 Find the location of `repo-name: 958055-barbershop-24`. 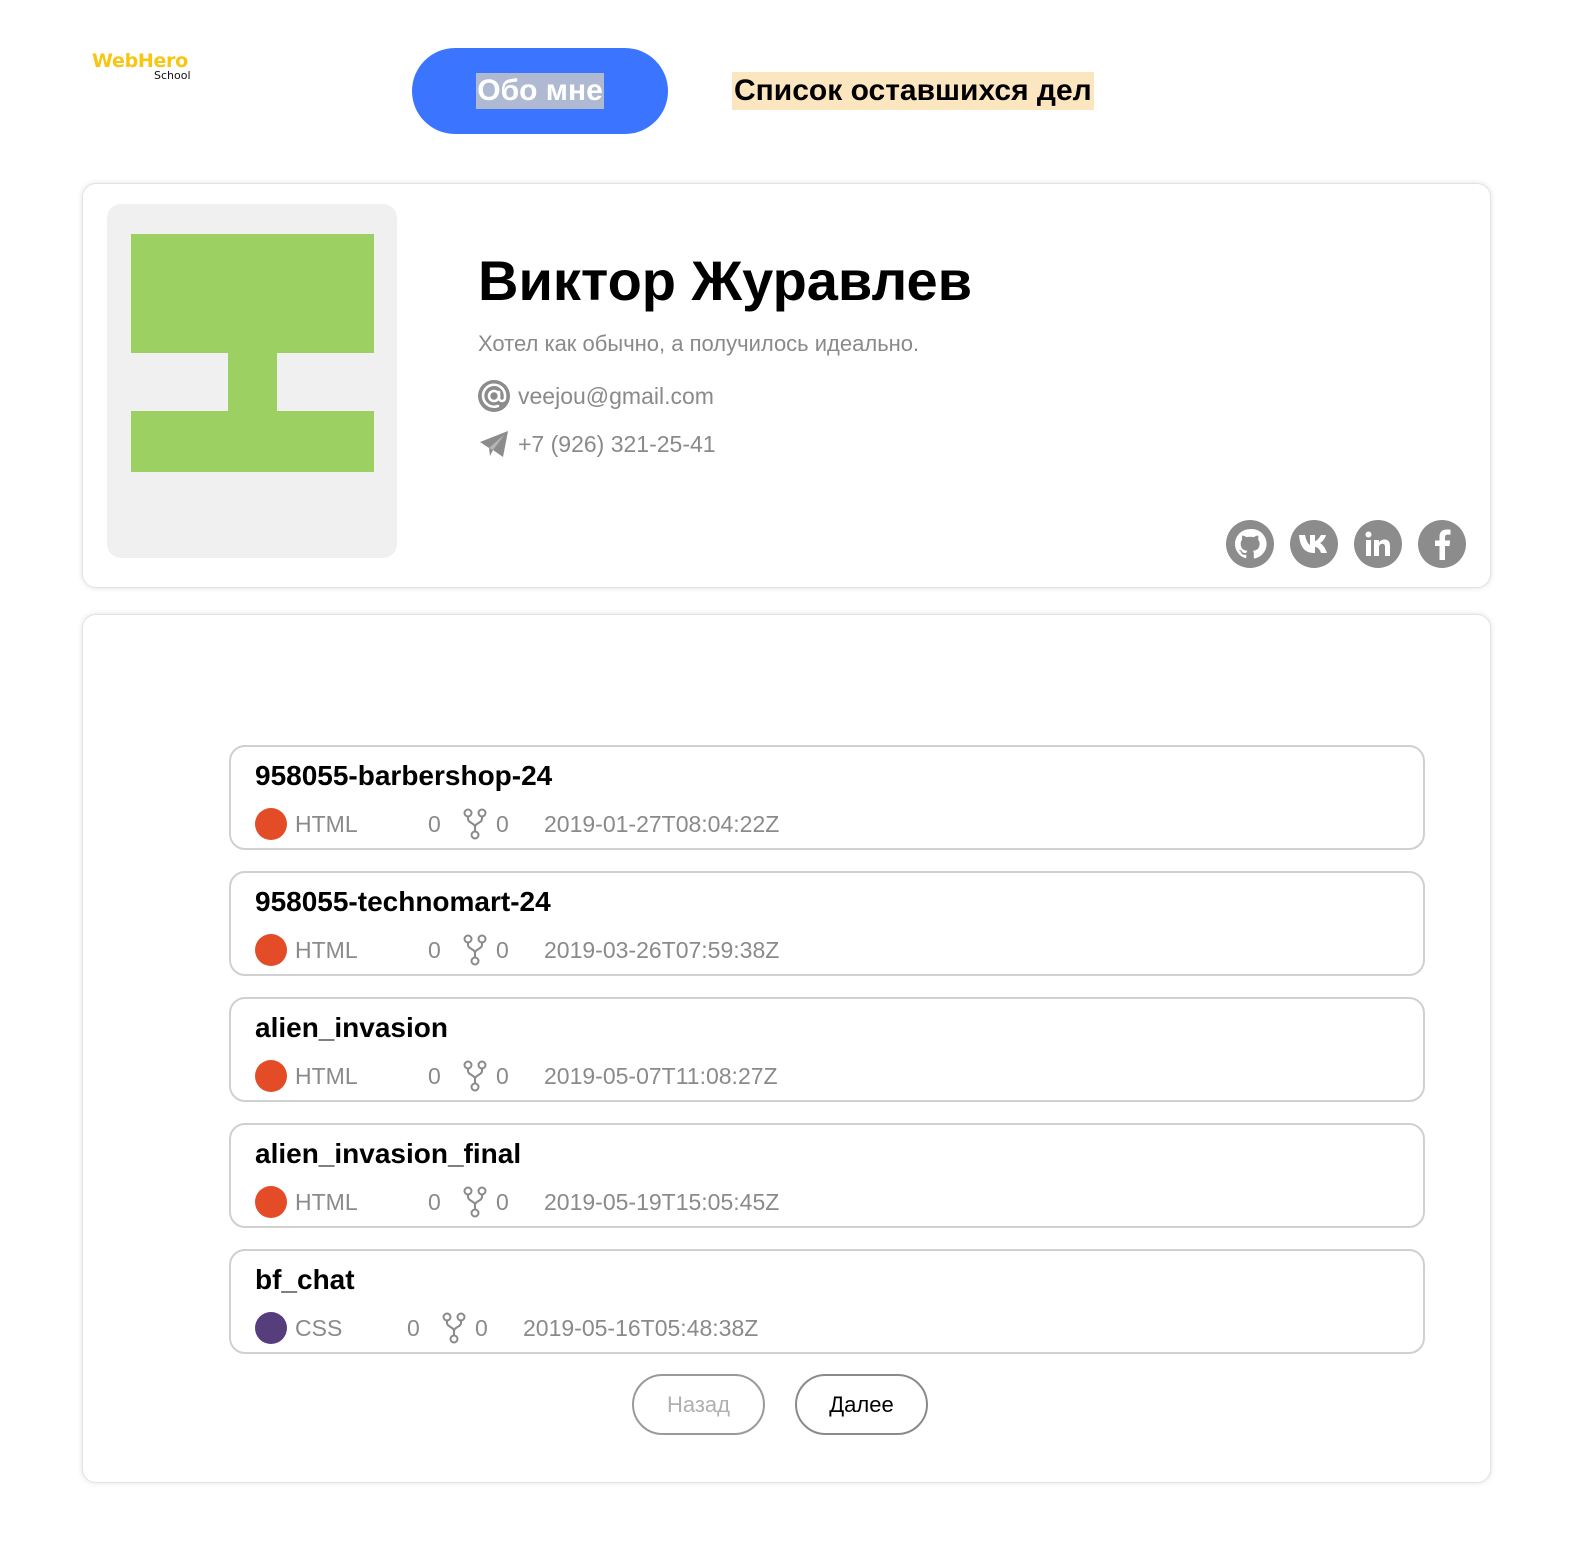

repo-name: 958055-barbershop-24 is located at coordinates (404, 775).